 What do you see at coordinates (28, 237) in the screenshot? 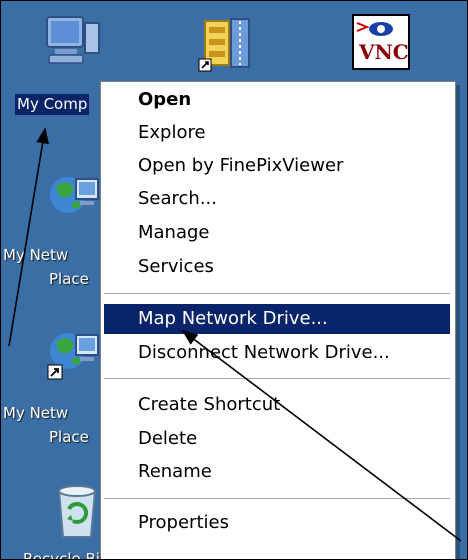
I see `arrow-to-my-computer` at bounding box center [28, 237].